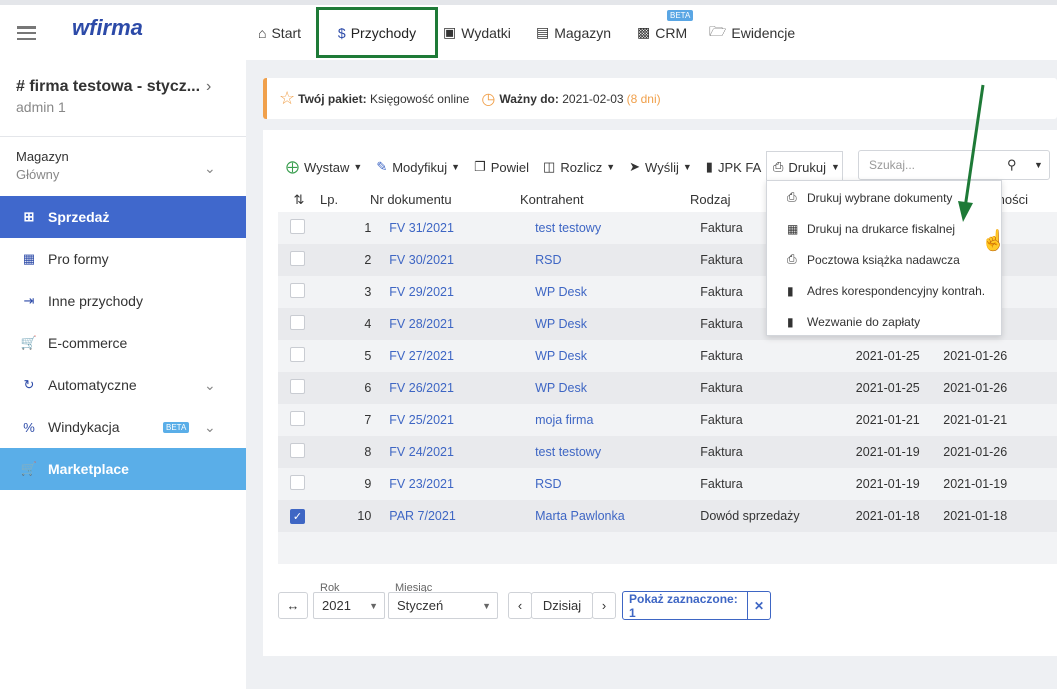 This screenshot has height=689, width=1057. I want to click on divider, so click(123, 136).